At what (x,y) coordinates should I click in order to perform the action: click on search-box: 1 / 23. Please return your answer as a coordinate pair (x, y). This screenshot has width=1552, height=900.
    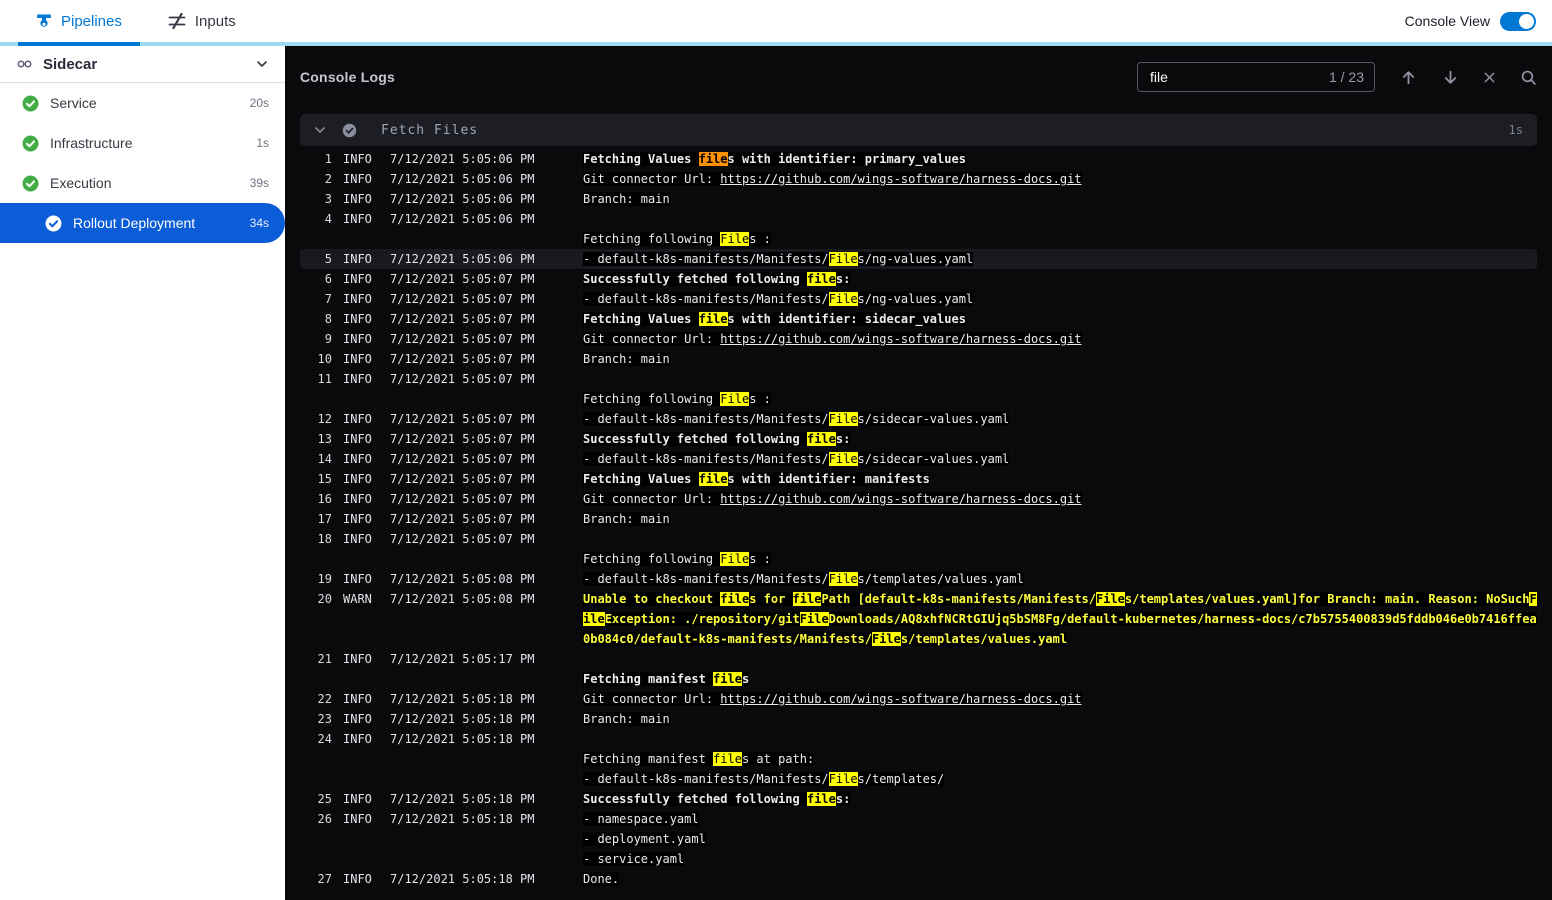
    Looking at the image, I should click on (1256, 77).